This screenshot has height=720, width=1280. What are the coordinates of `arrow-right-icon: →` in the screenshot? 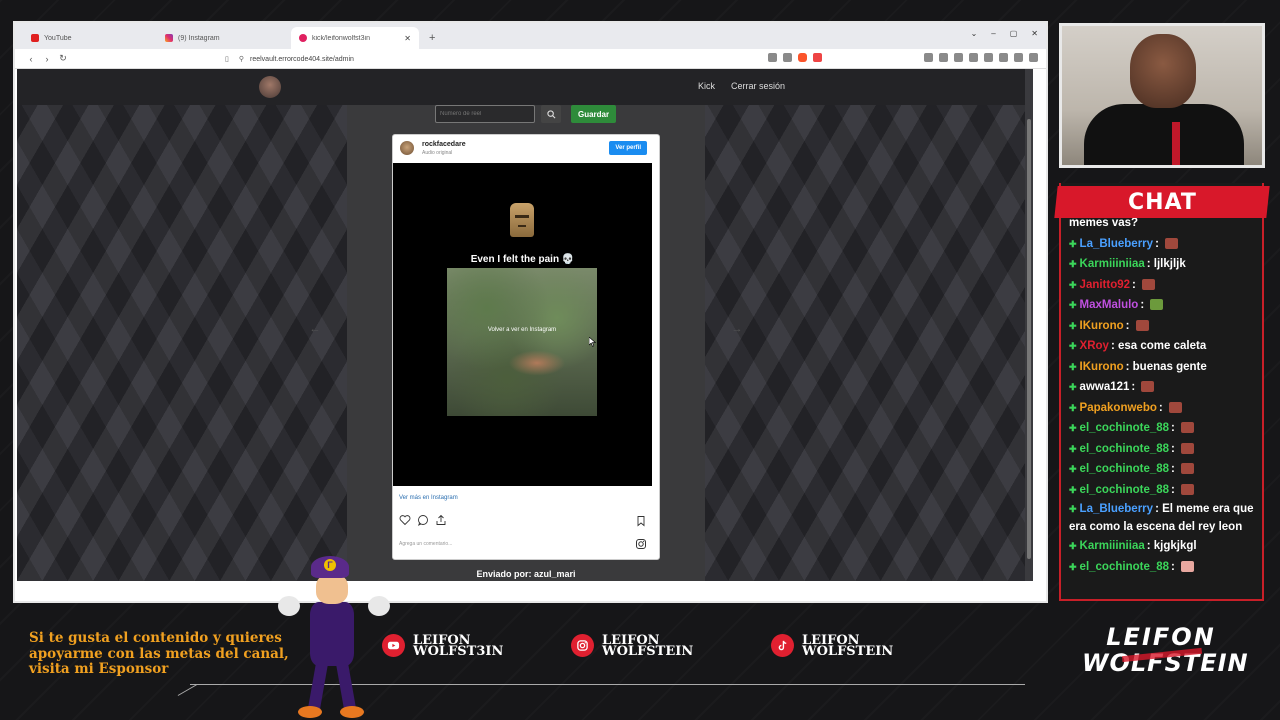 It's located at (737, 329).